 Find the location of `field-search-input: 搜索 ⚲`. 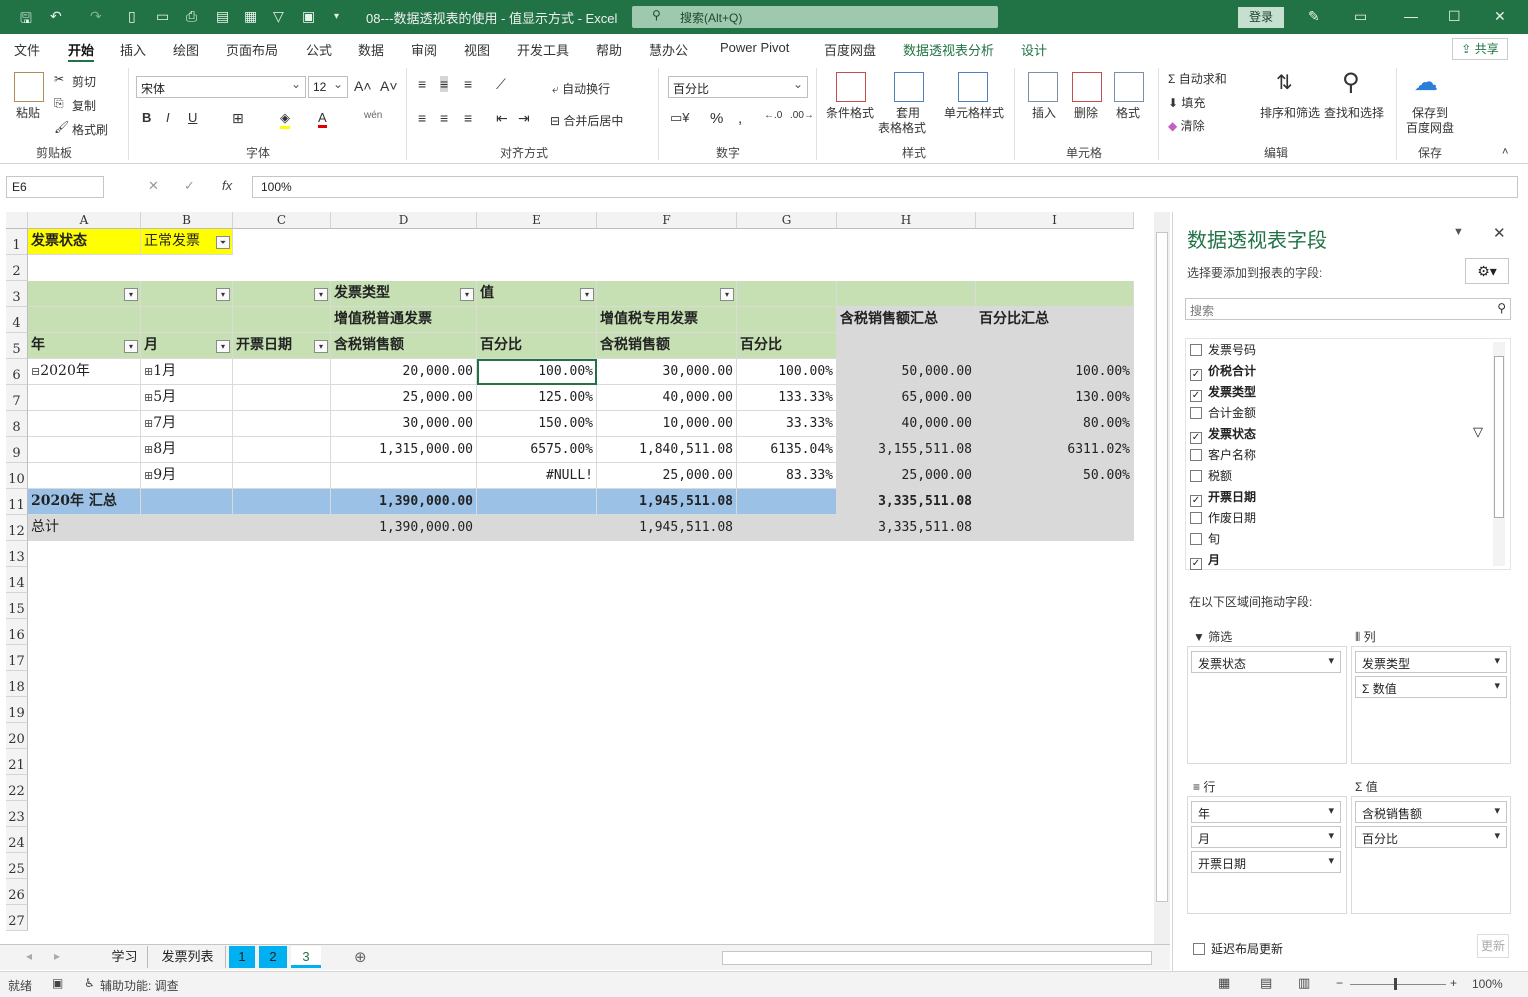

field-search-input: 搜索 ⚲ is located at coordinates (1348, 309).